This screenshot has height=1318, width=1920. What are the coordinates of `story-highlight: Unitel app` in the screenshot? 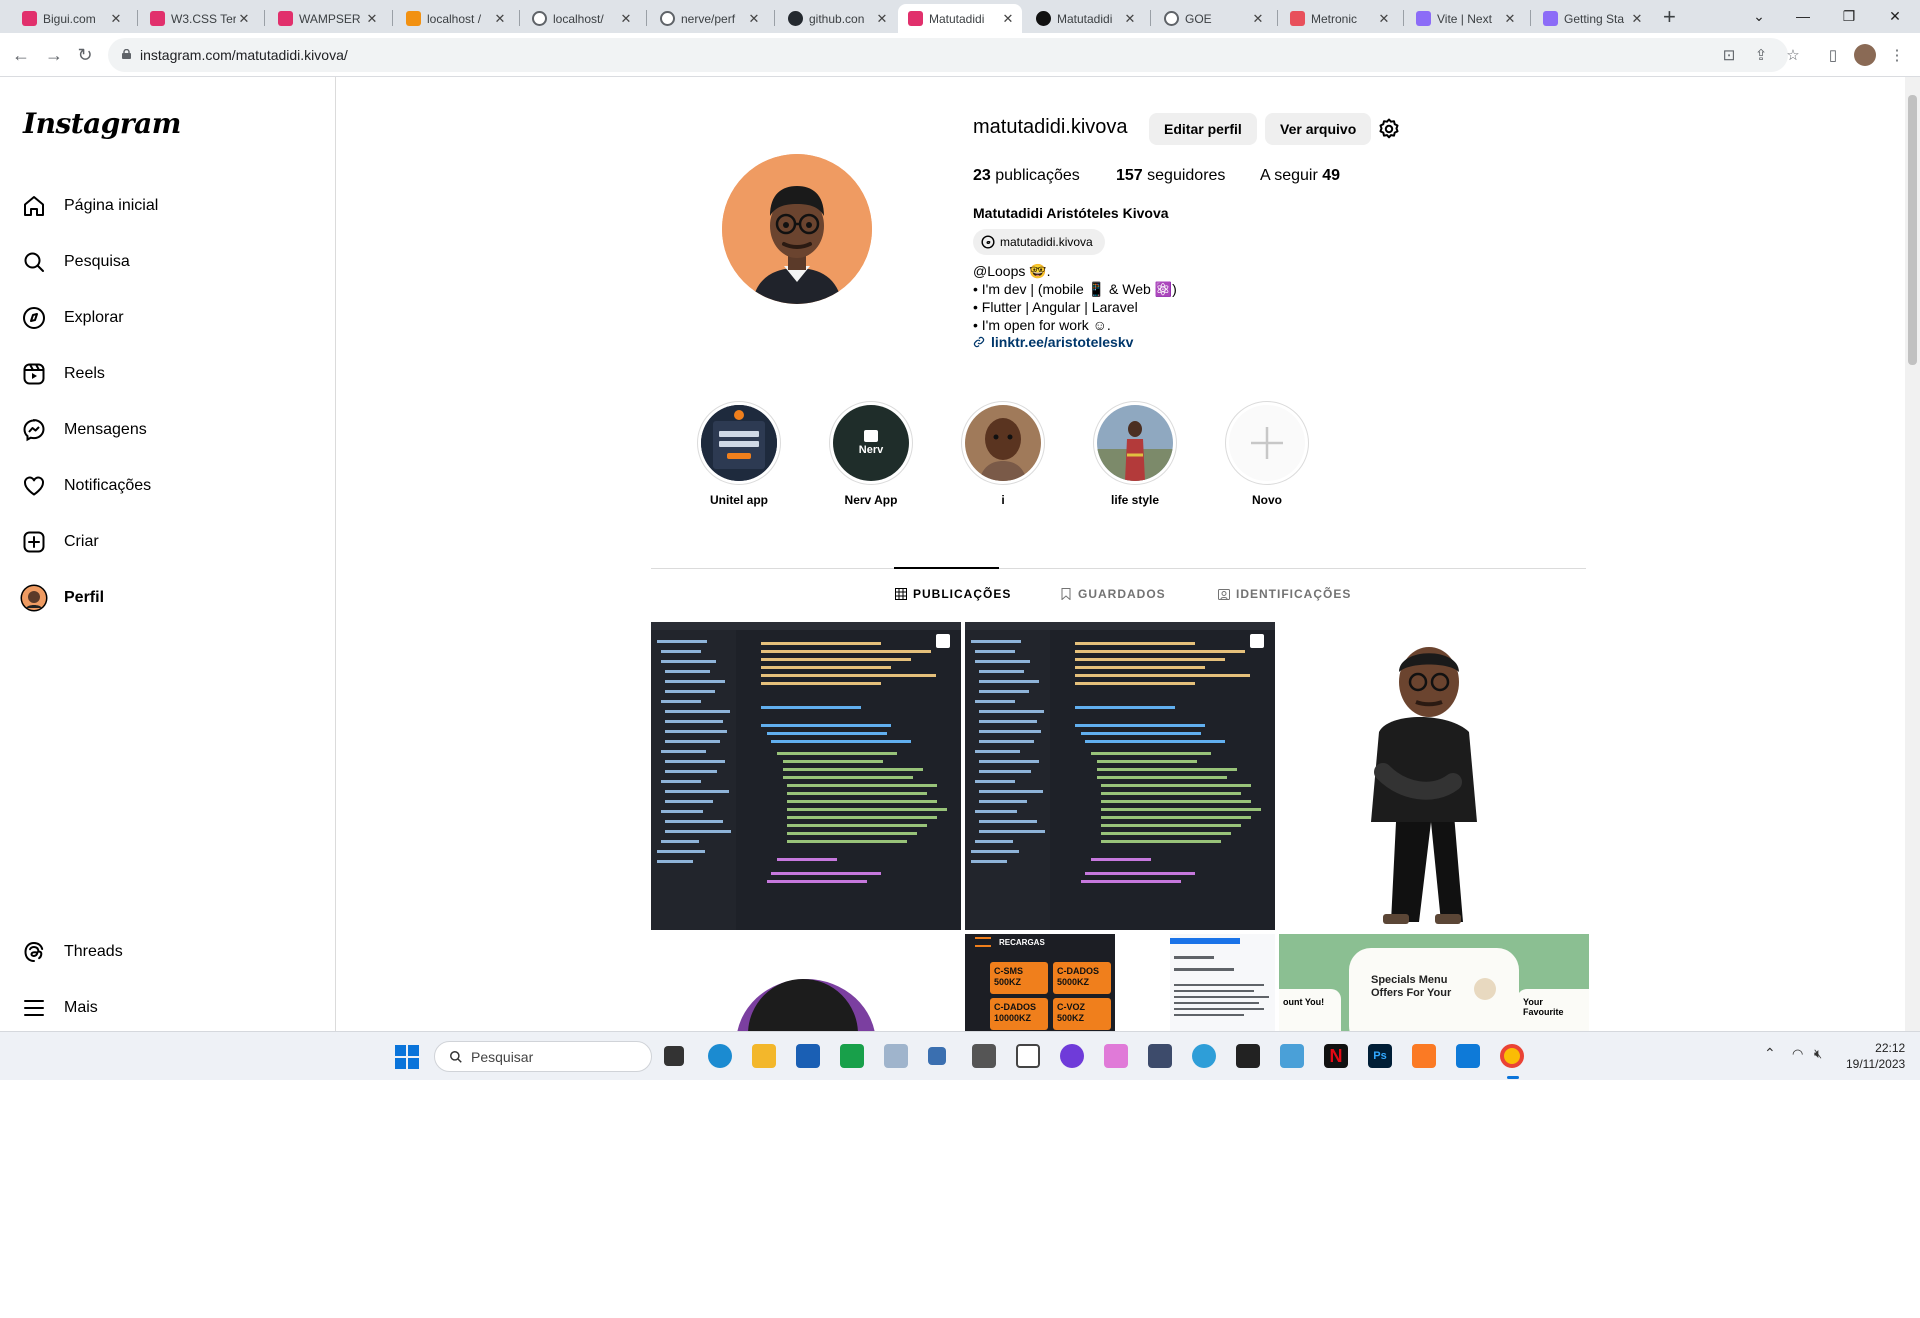 It's located at (739, 454).